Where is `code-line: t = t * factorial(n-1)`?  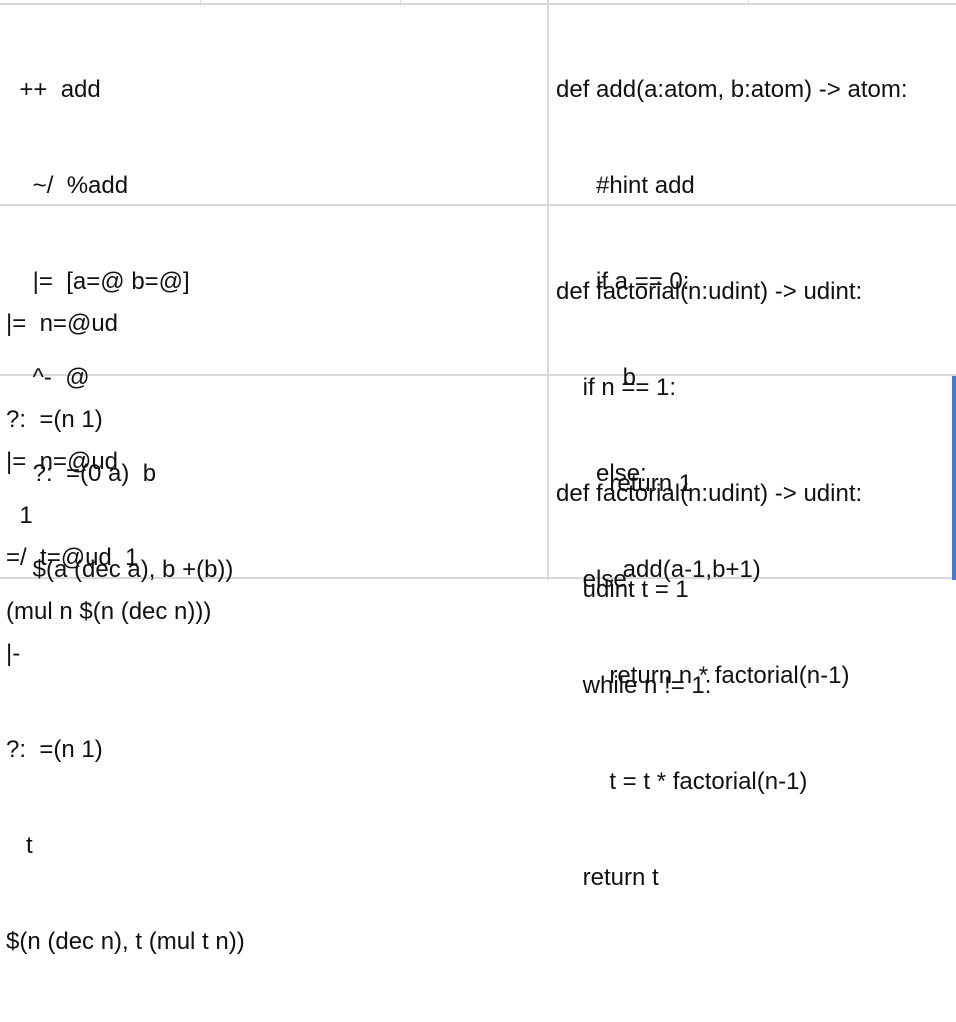 code-line: t = t * factorial(n-1) is located at coordinates (682, 781).